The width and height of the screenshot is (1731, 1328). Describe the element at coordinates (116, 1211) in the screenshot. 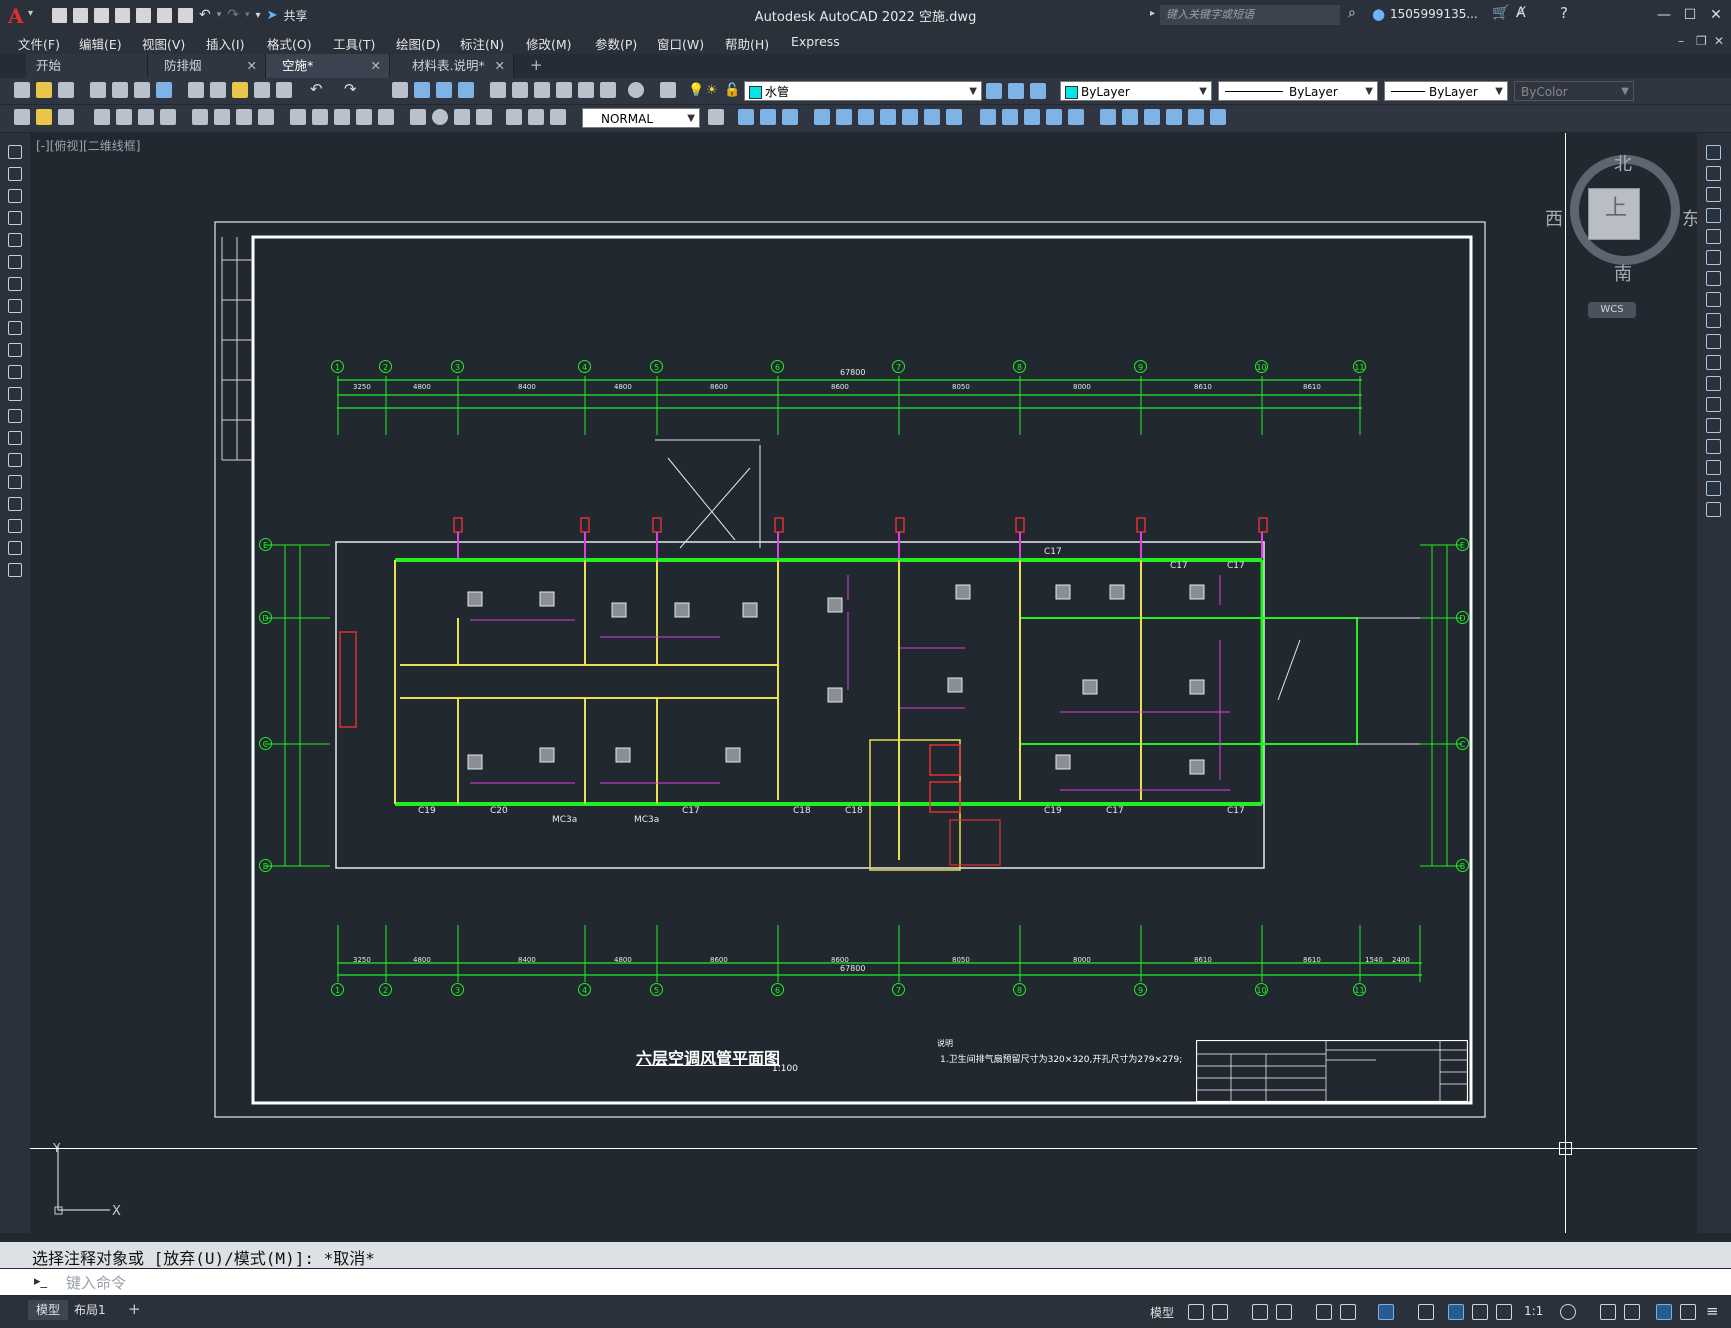

I see `svg-text: X` at that location.